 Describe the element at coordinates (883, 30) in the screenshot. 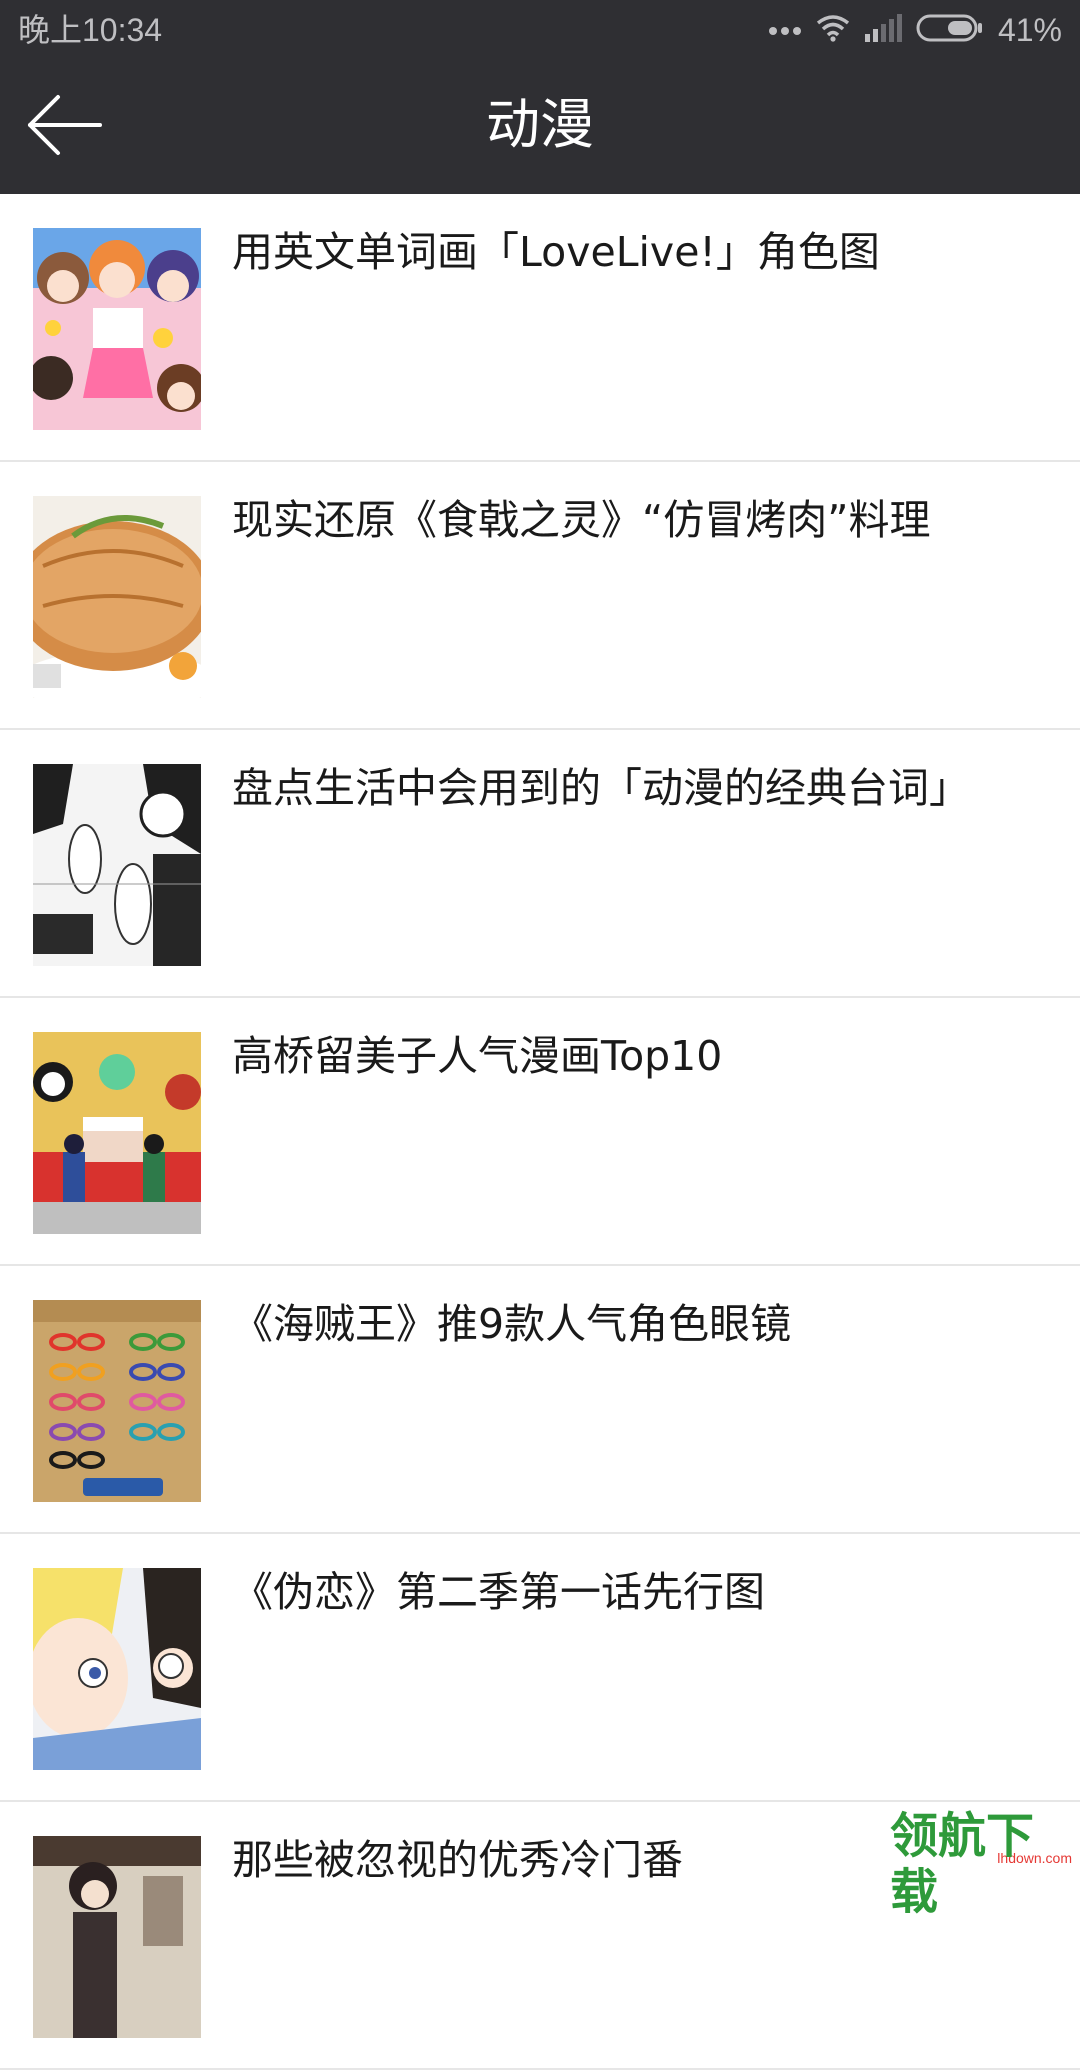

I see `signal-icon` at that location.